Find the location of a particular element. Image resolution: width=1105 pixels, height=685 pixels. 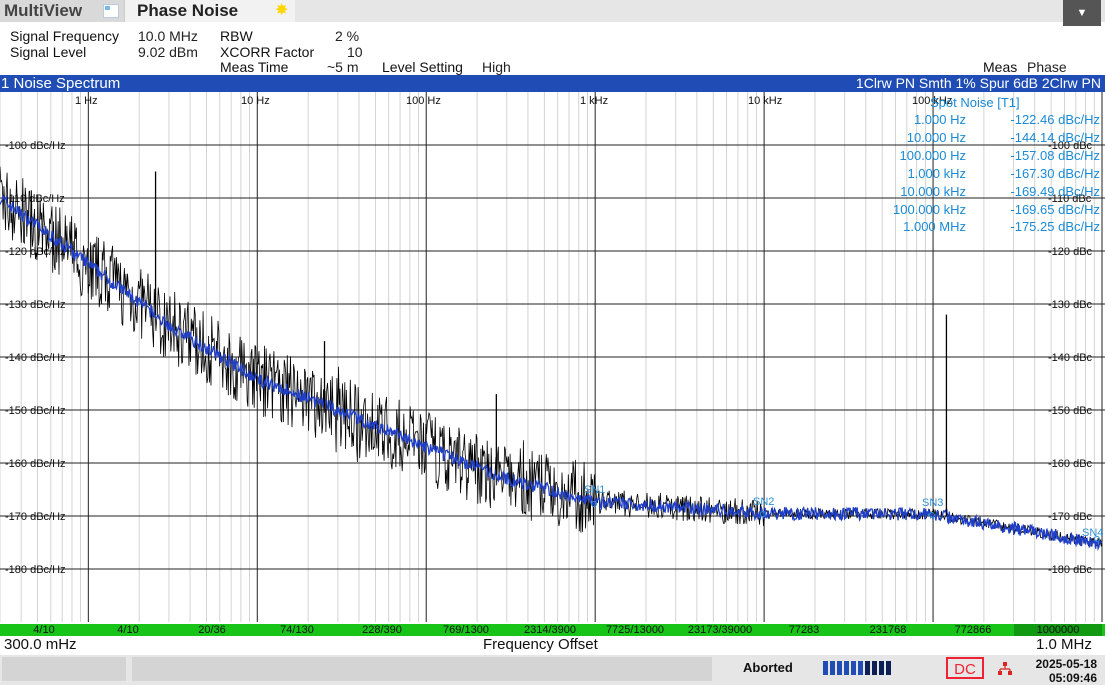

meas-label: Meas is located at coordinates (1000, 67).